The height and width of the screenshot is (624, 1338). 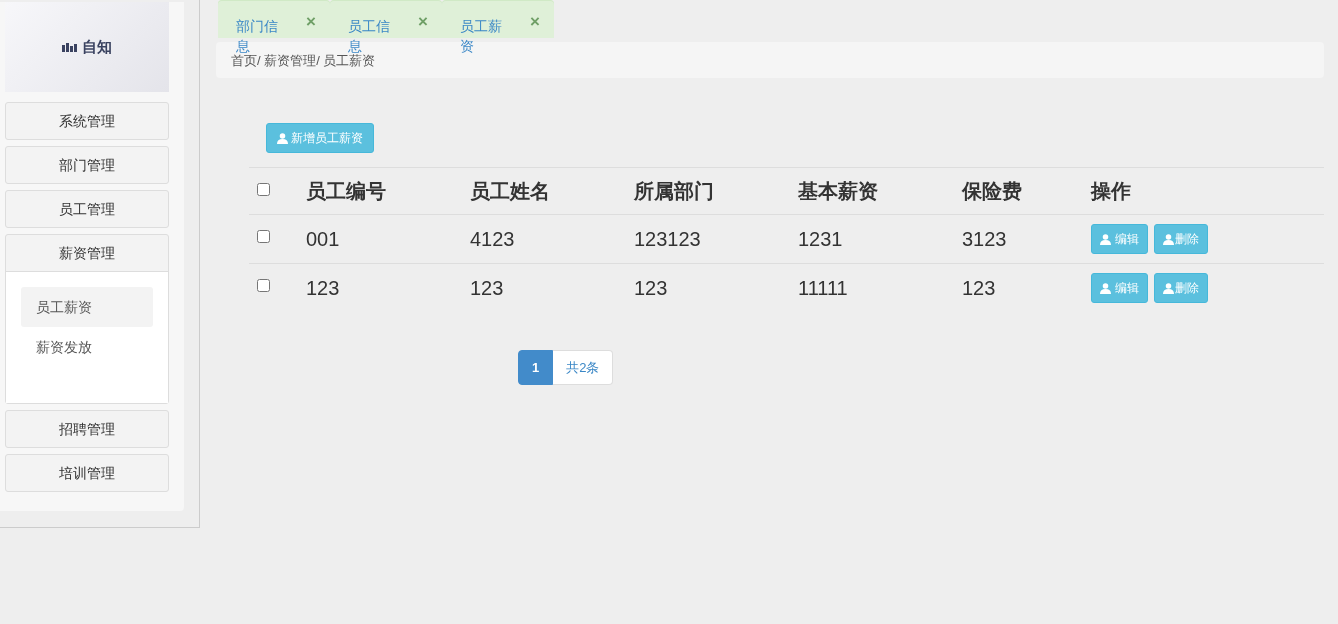 What do you see at coordinates (303, 60) in the screenshot?
I see `breadcrumb: 首页/ 薪资管理/ 员工薪资` at bounding box center [303, 60].